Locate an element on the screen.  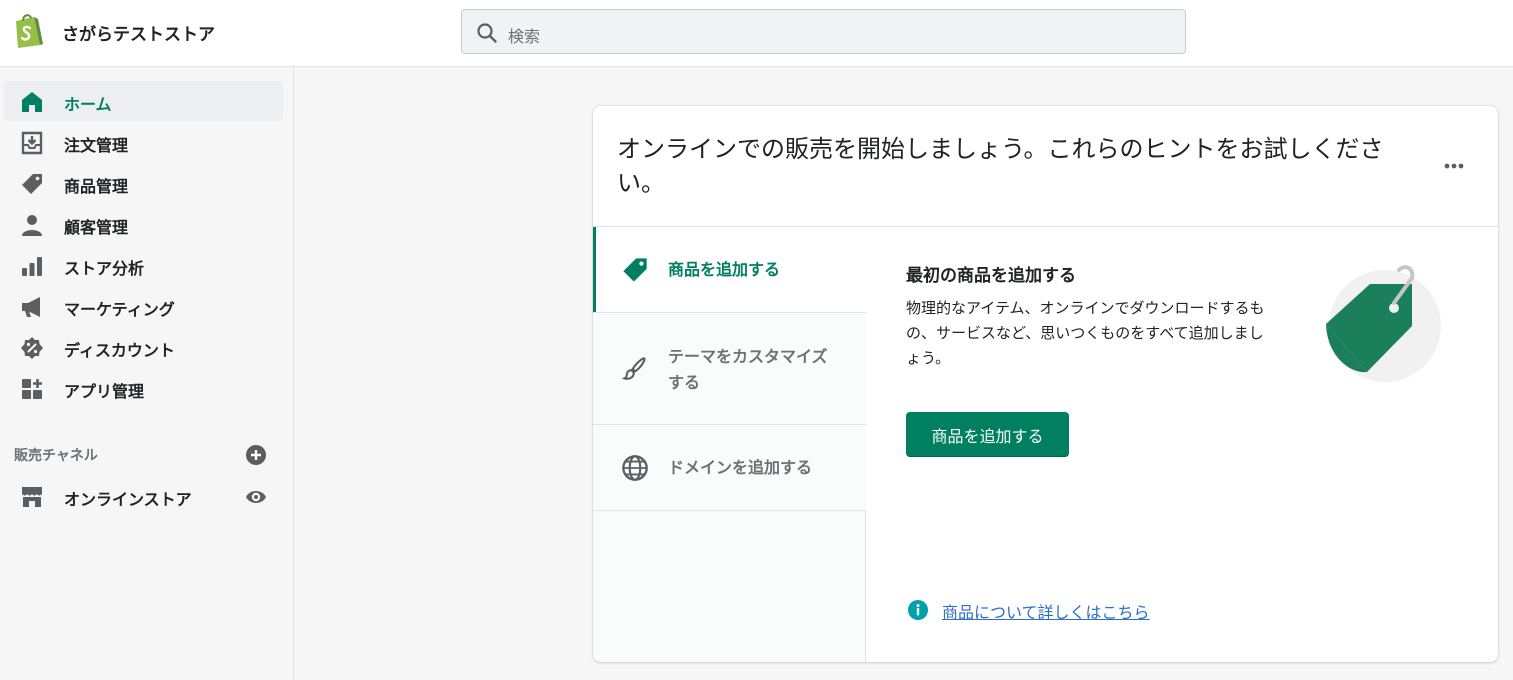
detail-title: 最初の商品を追加する is located at coordinates (991, 276).